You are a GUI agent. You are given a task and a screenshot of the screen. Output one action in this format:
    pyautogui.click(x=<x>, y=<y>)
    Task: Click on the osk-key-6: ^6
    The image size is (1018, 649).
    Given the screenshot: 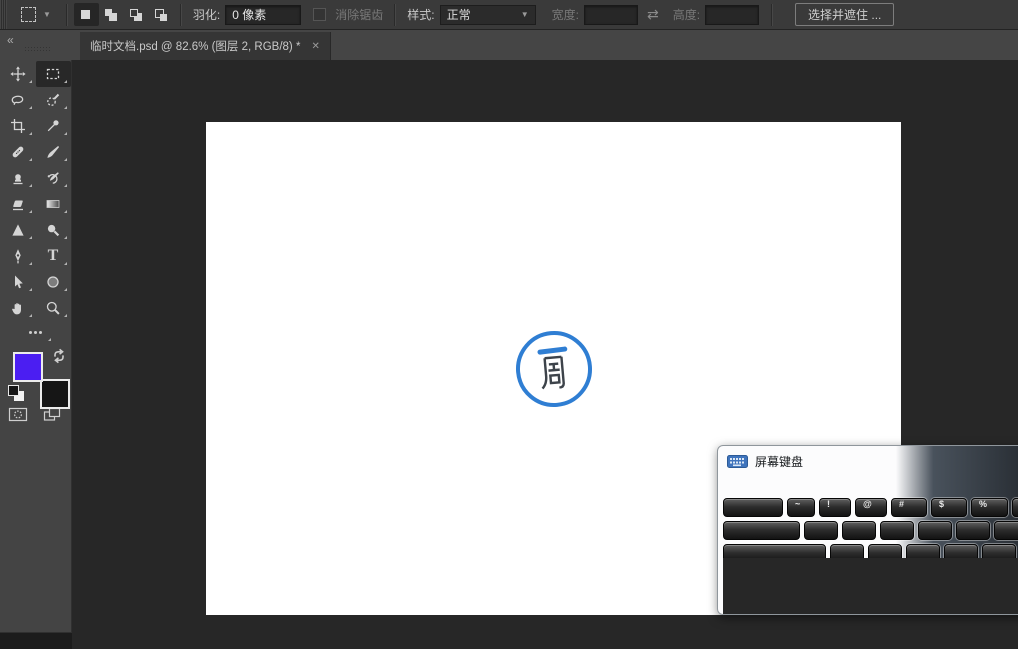 What is the action you would take?
    pyautogui.click(x=870, y=556)
    